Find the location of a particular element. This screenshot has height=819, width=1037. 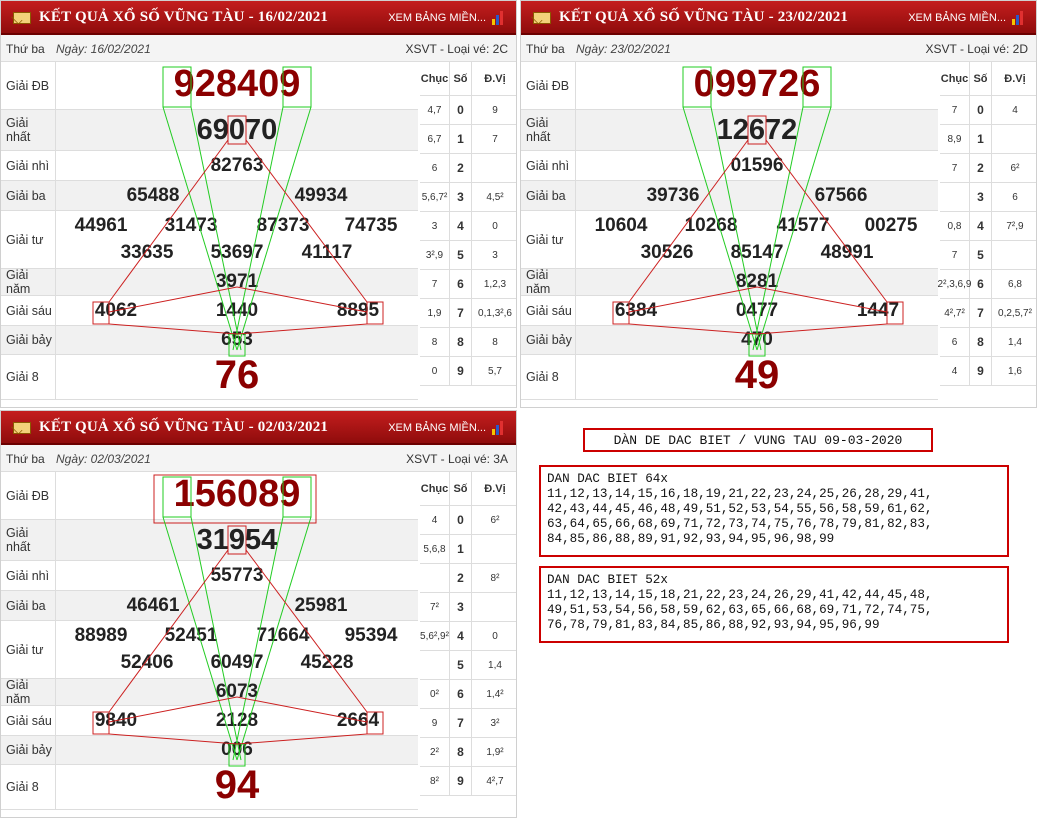

loto-row: 4,7 0 9 is located at coordinates (468, 110).